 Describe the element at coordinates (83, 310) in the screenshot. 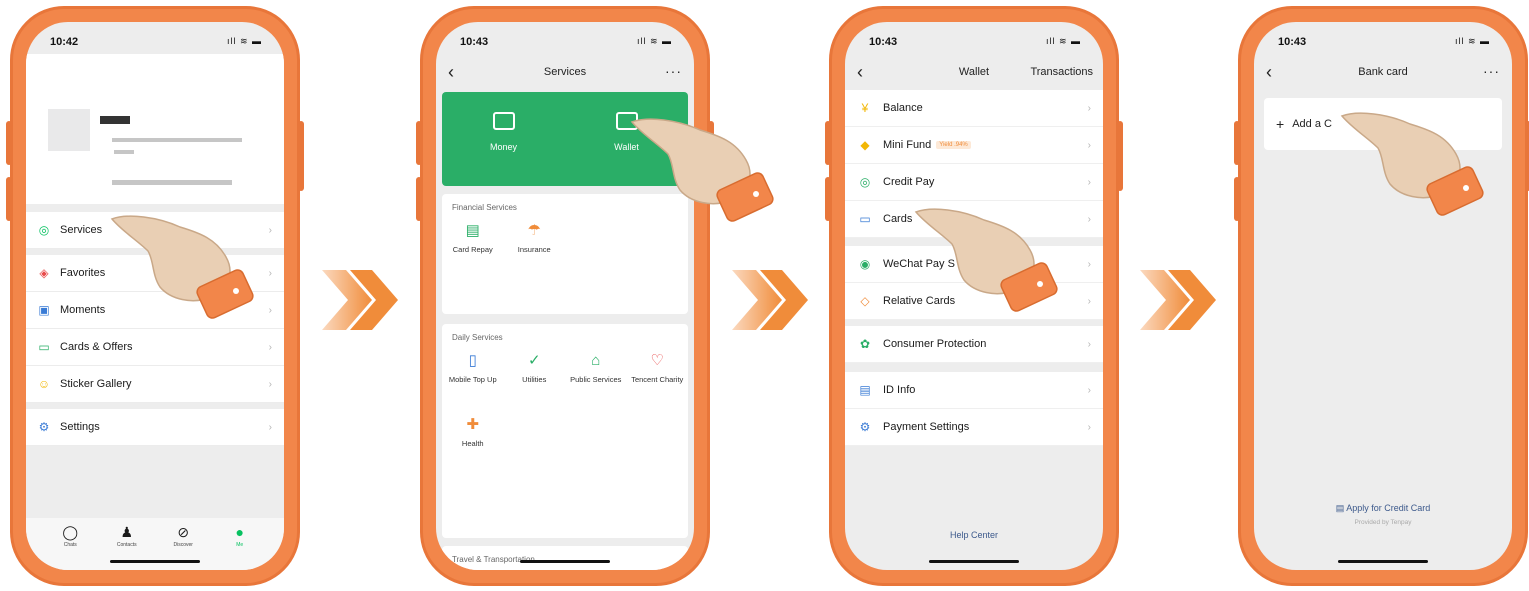

I see `menu-item-label: Moments` at that location.